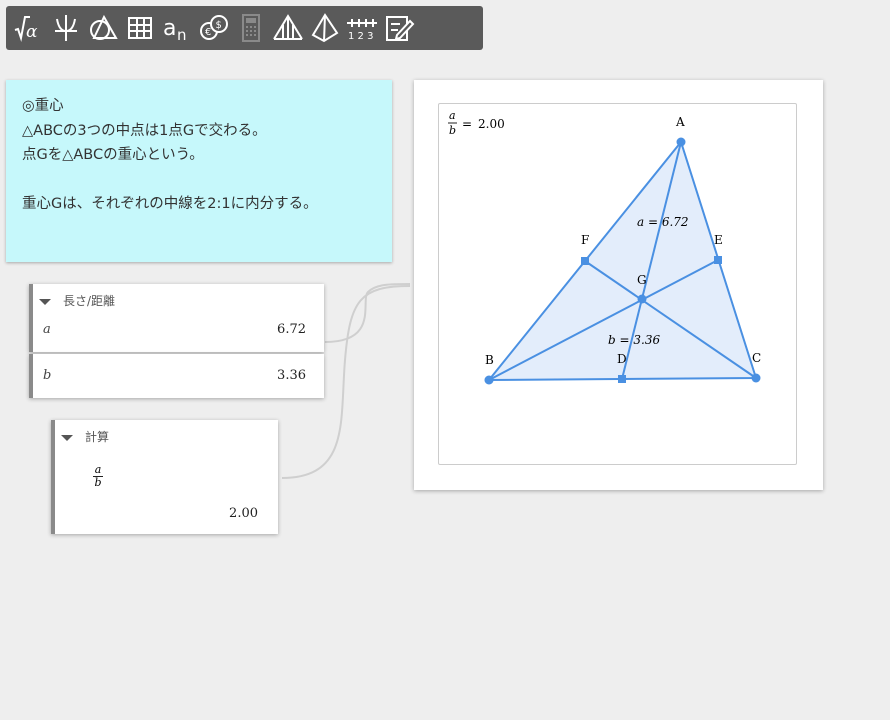 Image resolution: width=890 pixels, height=720 pixels. Describe the element at coordinates (489, 360) in the screenshot. I see `label-b: B` at that location.